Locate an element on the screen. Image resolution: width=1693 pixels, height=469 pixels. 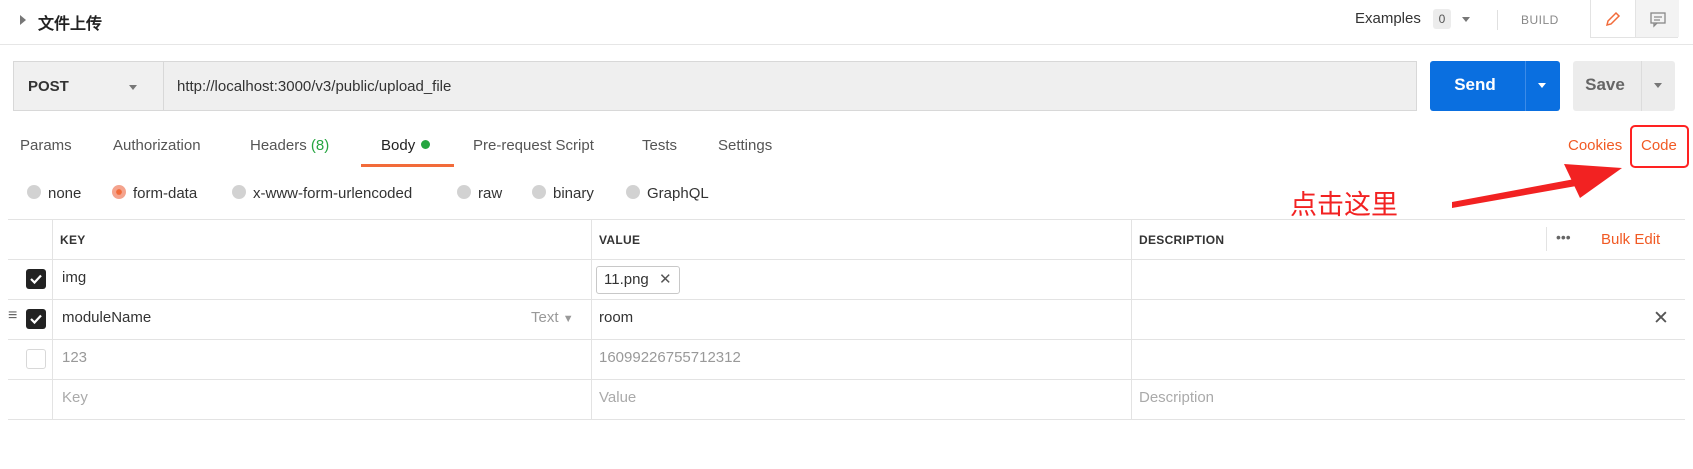
send-button: Send is located at coordinates (1495, 86).